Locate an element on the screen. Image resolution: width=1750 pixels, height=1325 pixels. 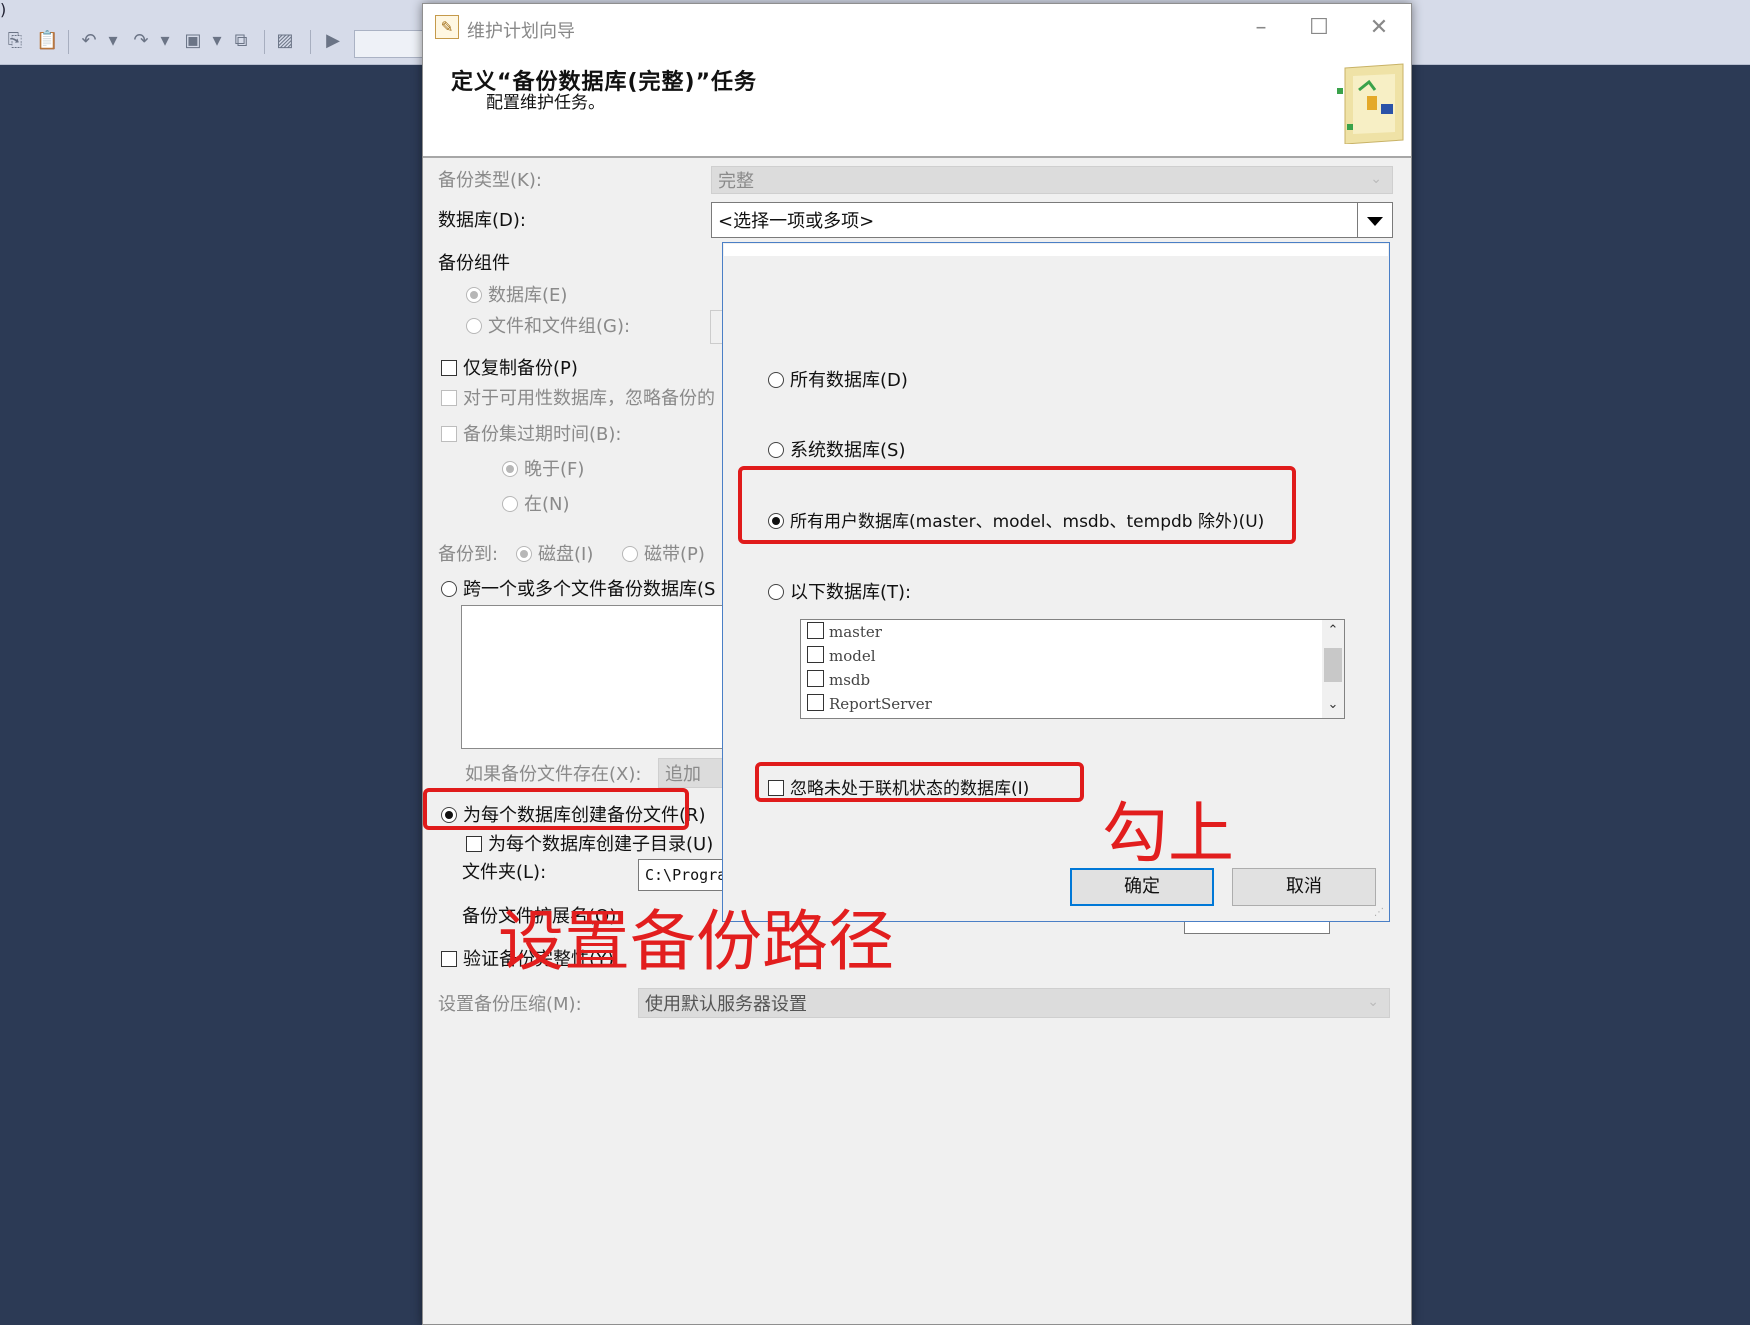
copy-only-checkbox: 仅复制备份(P) is located at coordinates (509, 367).